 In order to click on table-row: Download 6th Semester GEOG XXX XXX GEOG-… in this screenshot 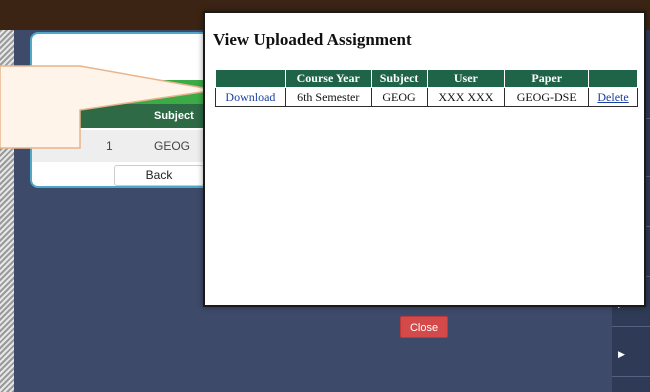, I will do `click(426, 97)`.